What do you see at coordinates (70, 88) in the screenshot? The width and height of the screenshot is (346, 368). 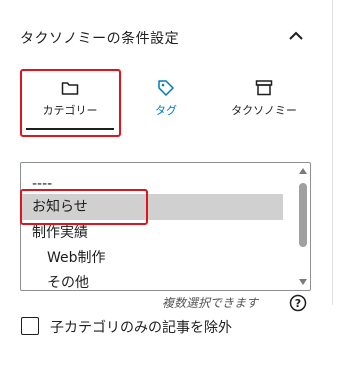 I see `folder-icon` at bounding box center [70, 88].